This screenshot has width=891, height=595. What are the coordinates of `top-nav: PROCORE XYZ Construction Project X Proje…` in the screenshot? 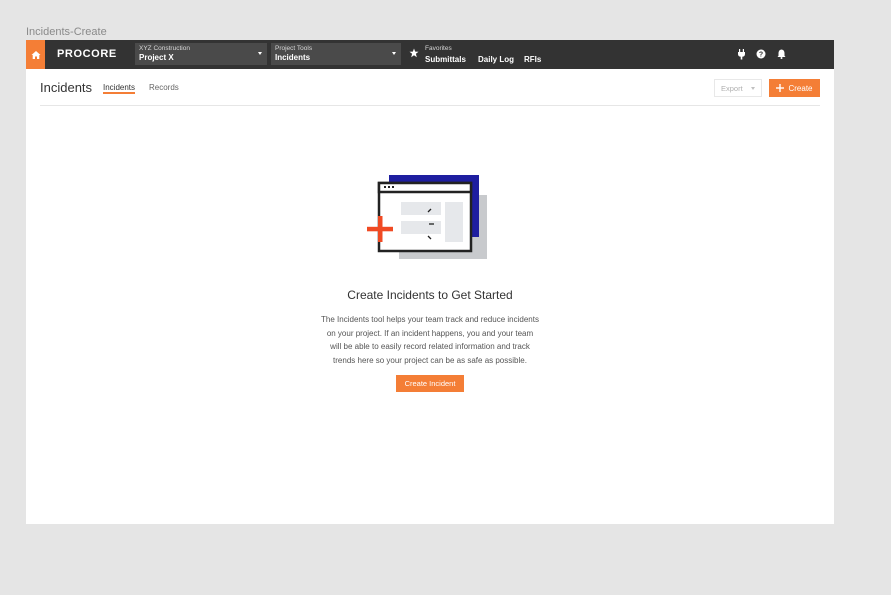 It's located at (430, 54).